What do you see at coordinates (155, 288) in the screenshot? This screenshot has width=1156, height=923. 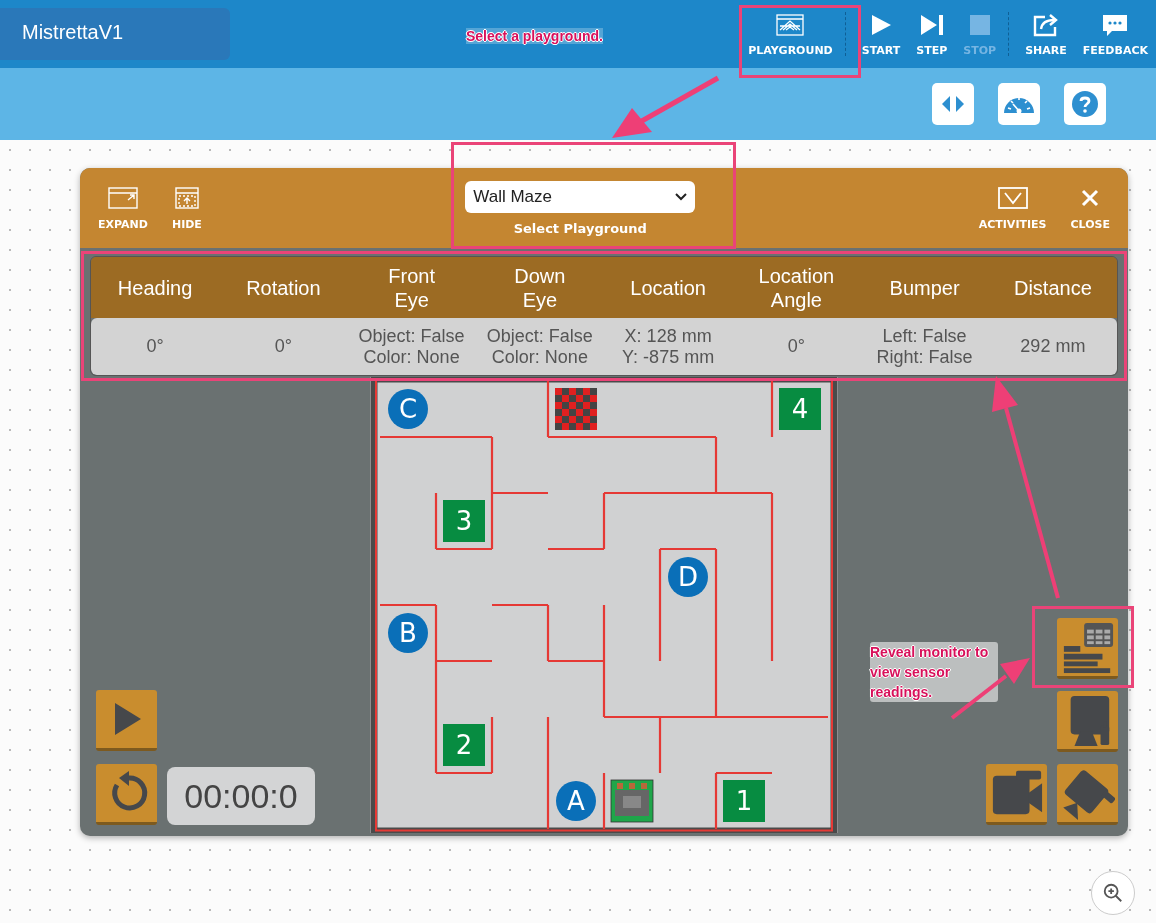 I see `column-header: Heading` at bounding box center [155, 288].